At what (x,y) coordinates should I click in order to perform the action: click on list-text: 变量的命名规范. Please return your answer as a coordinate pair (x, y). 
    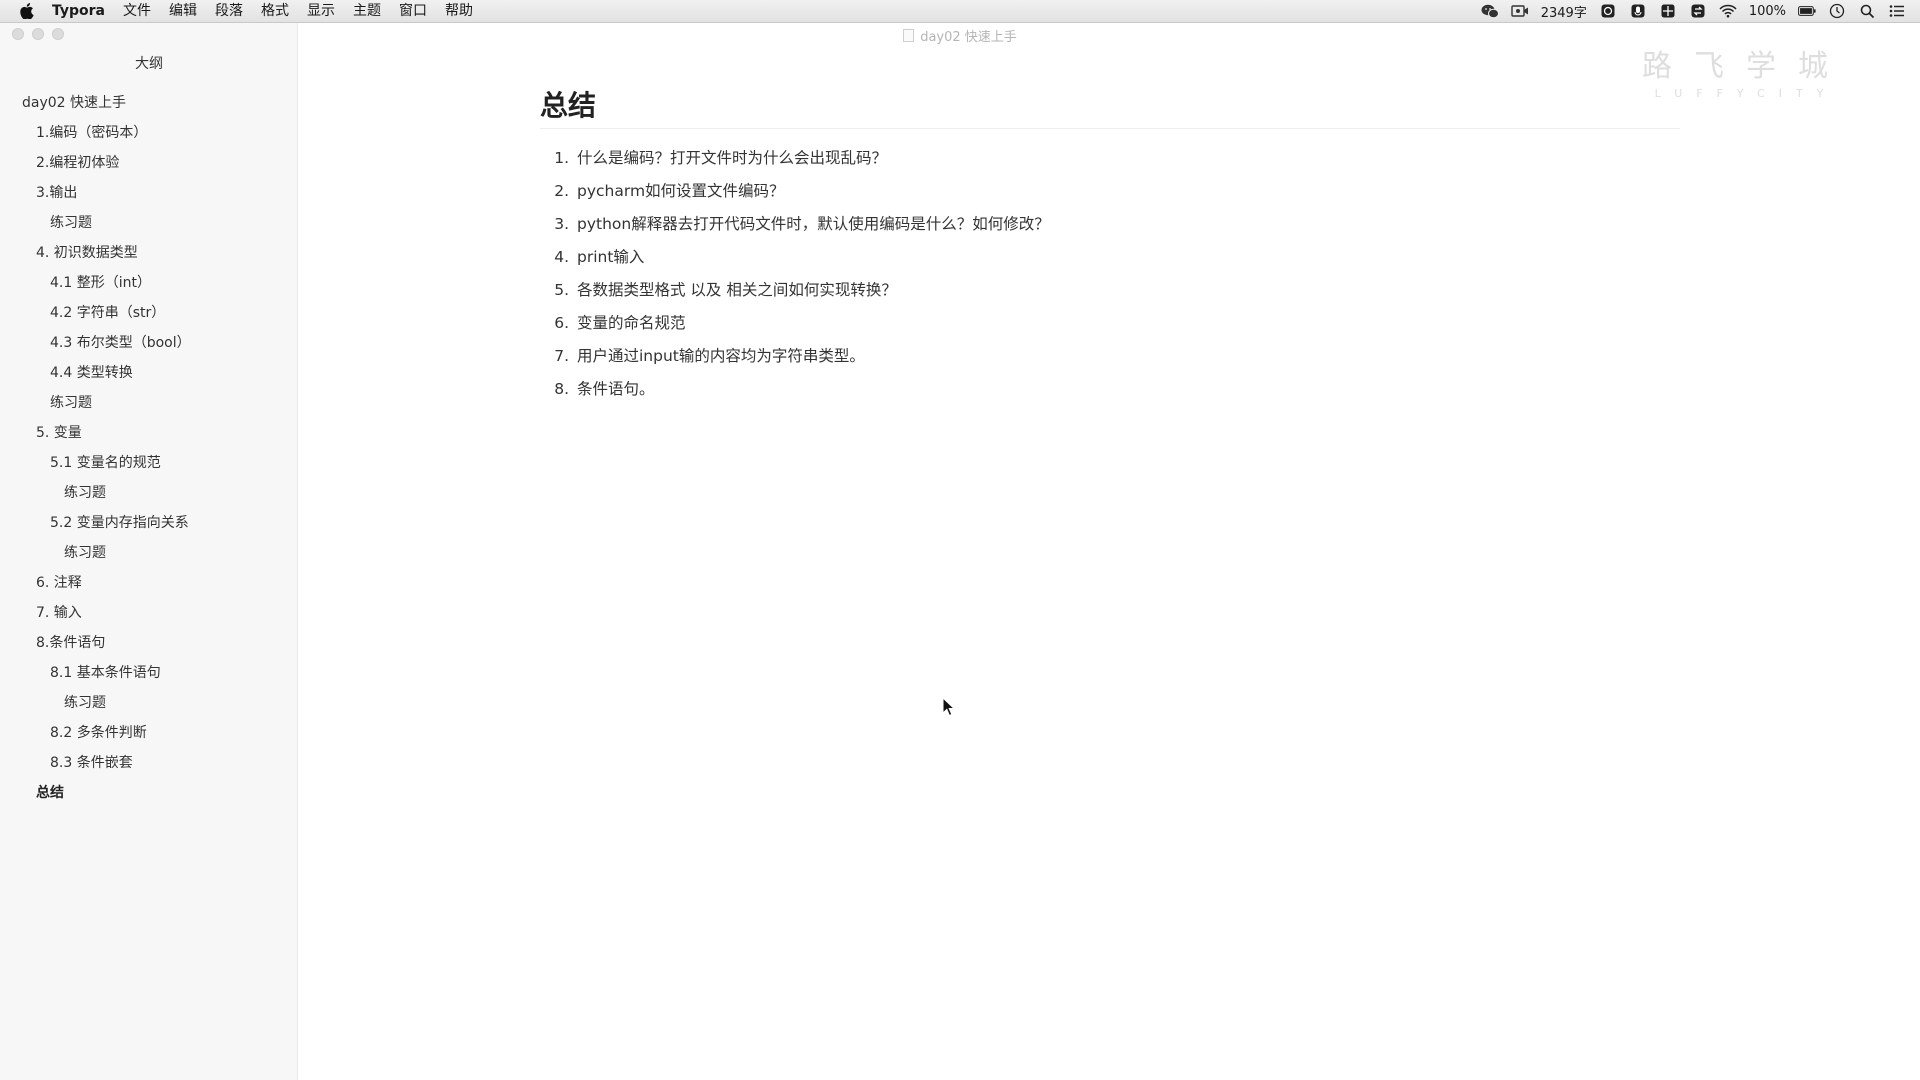
    Looking at the image, I should click on (631, 323).